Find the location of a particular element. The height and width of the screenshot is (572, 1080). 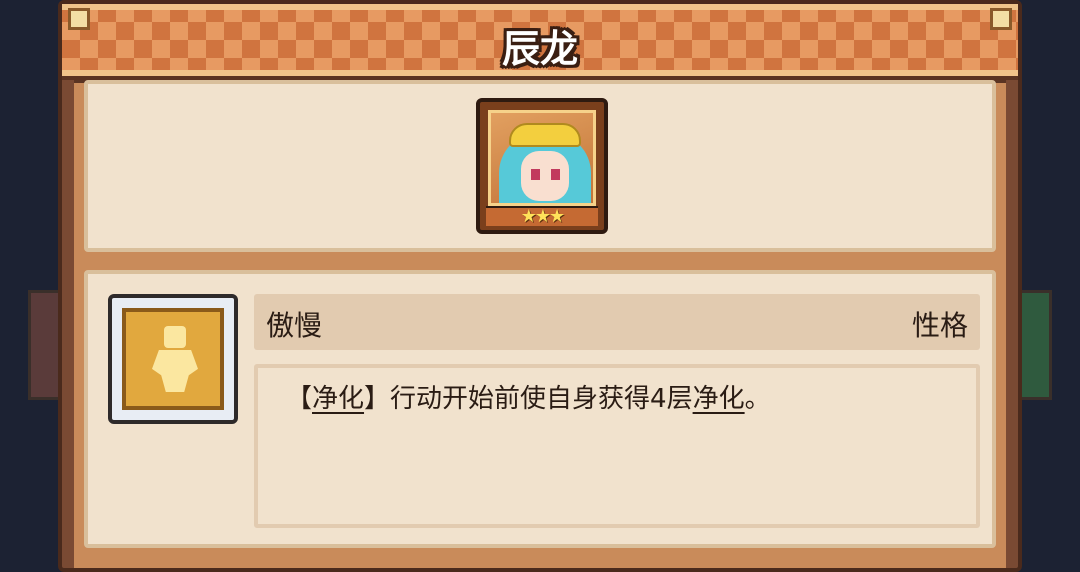

trait-header: 傲慢 性格 is located at coordinates (617, 322).